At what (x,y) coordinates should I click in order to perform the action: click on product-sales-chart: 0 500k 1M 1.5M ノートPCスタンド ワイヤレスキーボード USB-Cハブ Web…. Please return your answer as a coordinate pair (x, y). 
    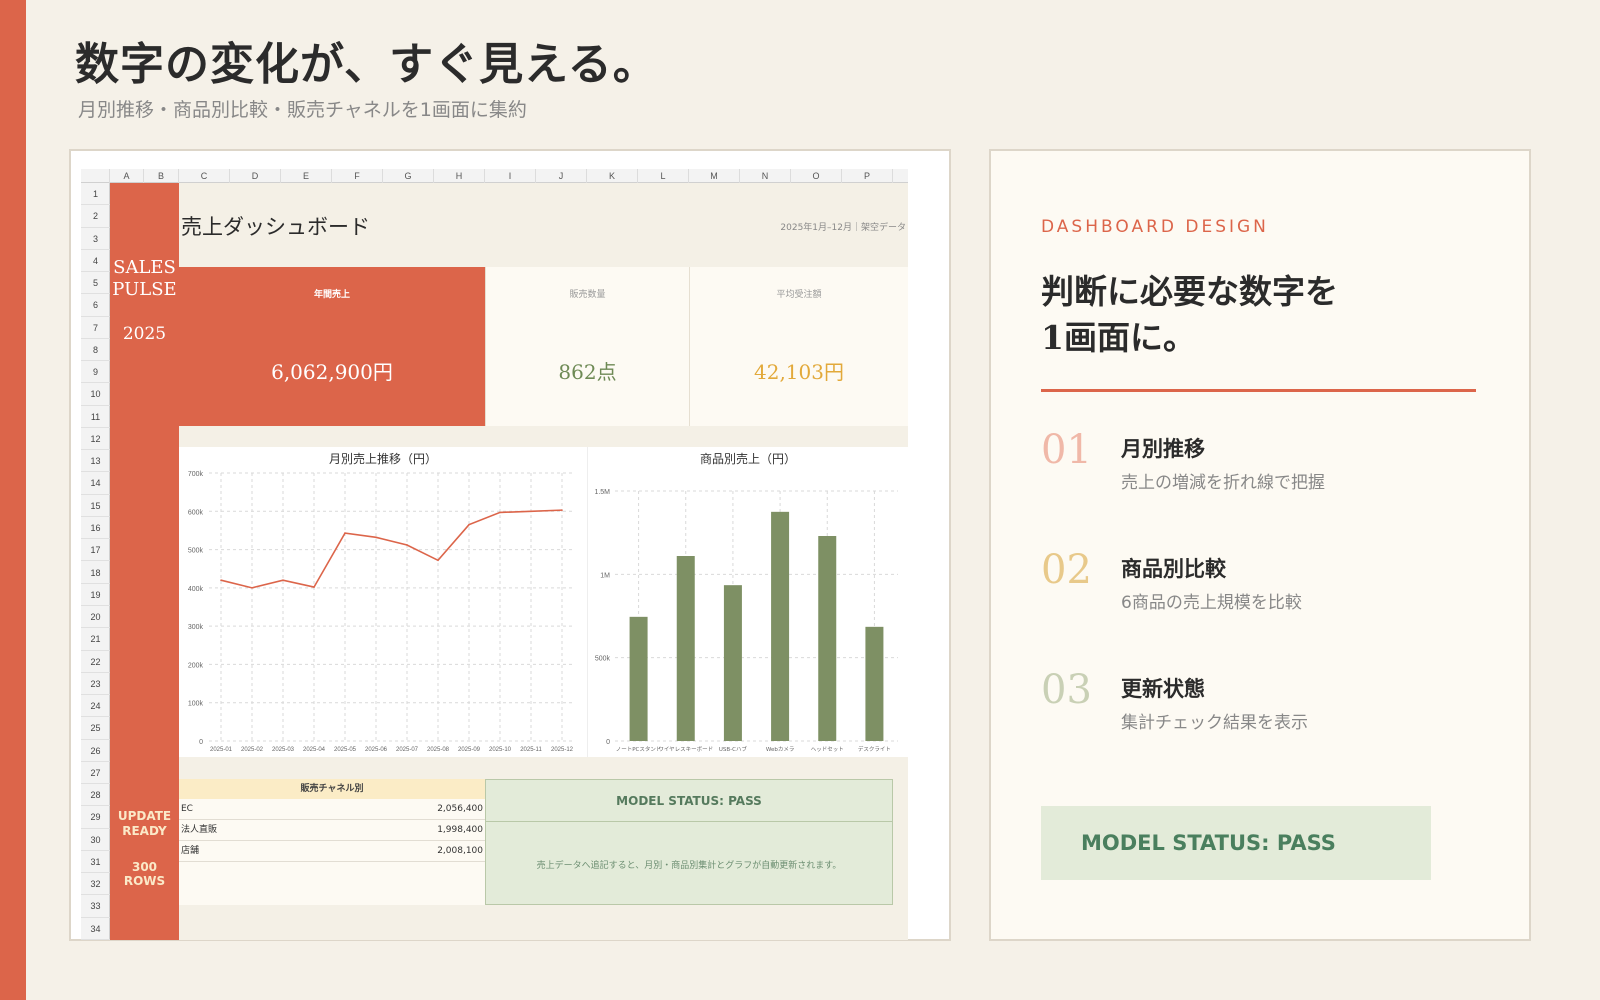
    Looking at the image, I should click on (747, 602).